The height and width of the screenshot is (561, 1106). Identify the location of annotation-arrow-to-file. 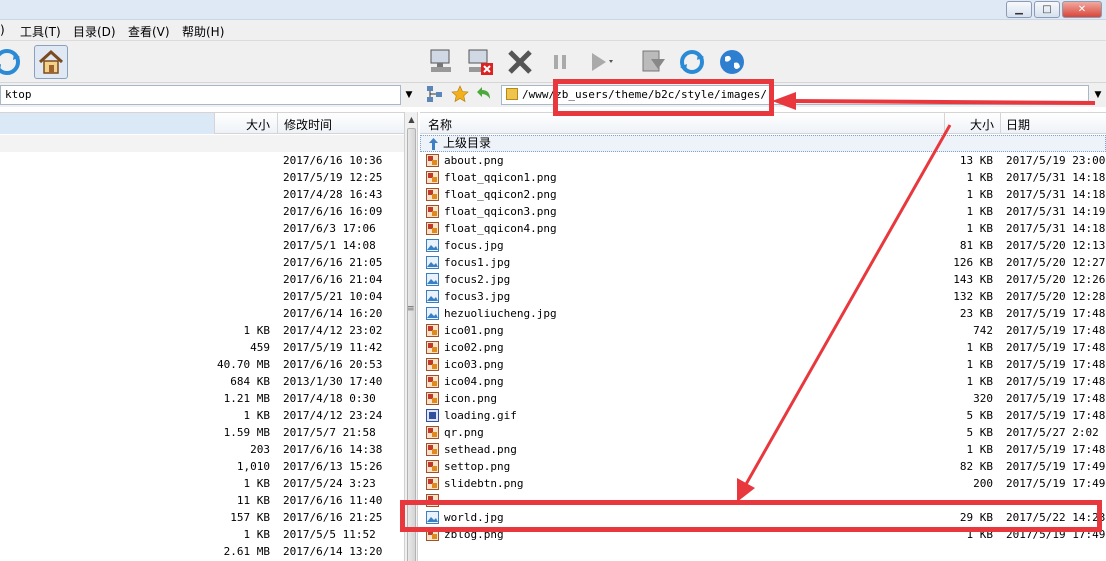
(844, 313).